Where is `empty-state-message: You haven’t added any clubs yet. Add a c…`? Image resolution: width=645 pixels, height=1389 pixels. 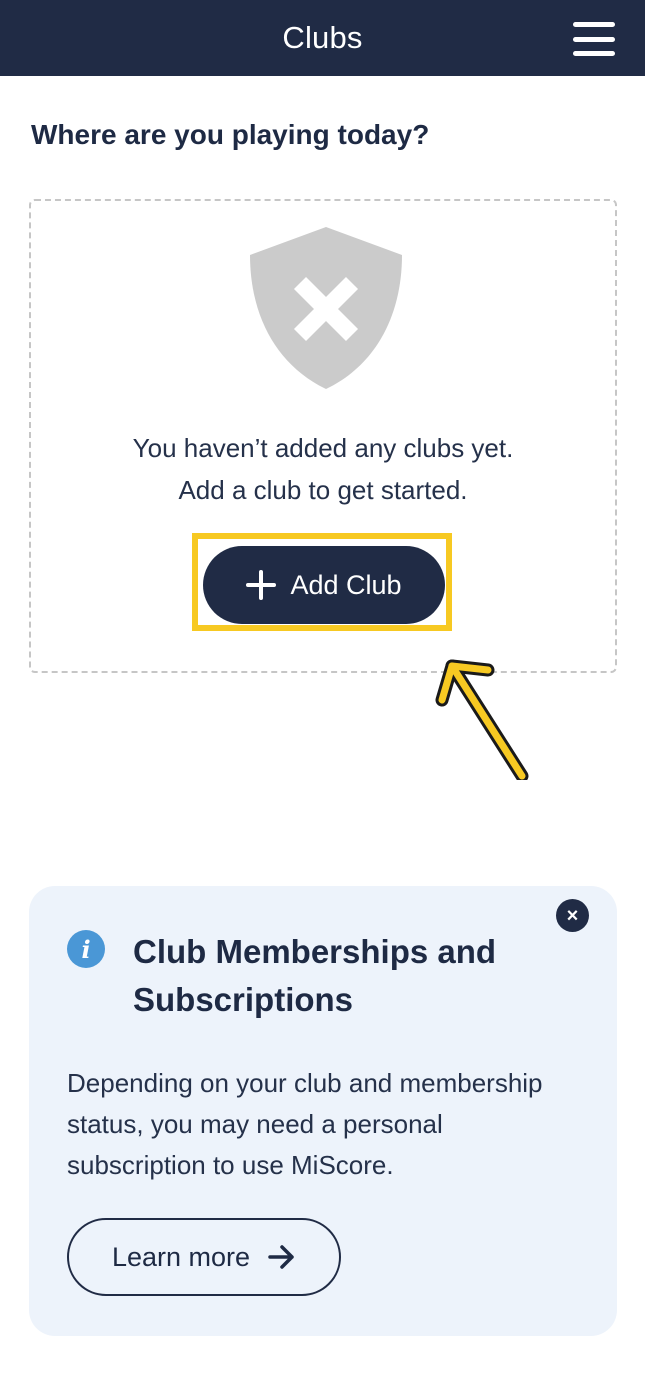 empty-state-message: You haven’t added any clubs yet. Add a c… is located at coordinates (323, 469).